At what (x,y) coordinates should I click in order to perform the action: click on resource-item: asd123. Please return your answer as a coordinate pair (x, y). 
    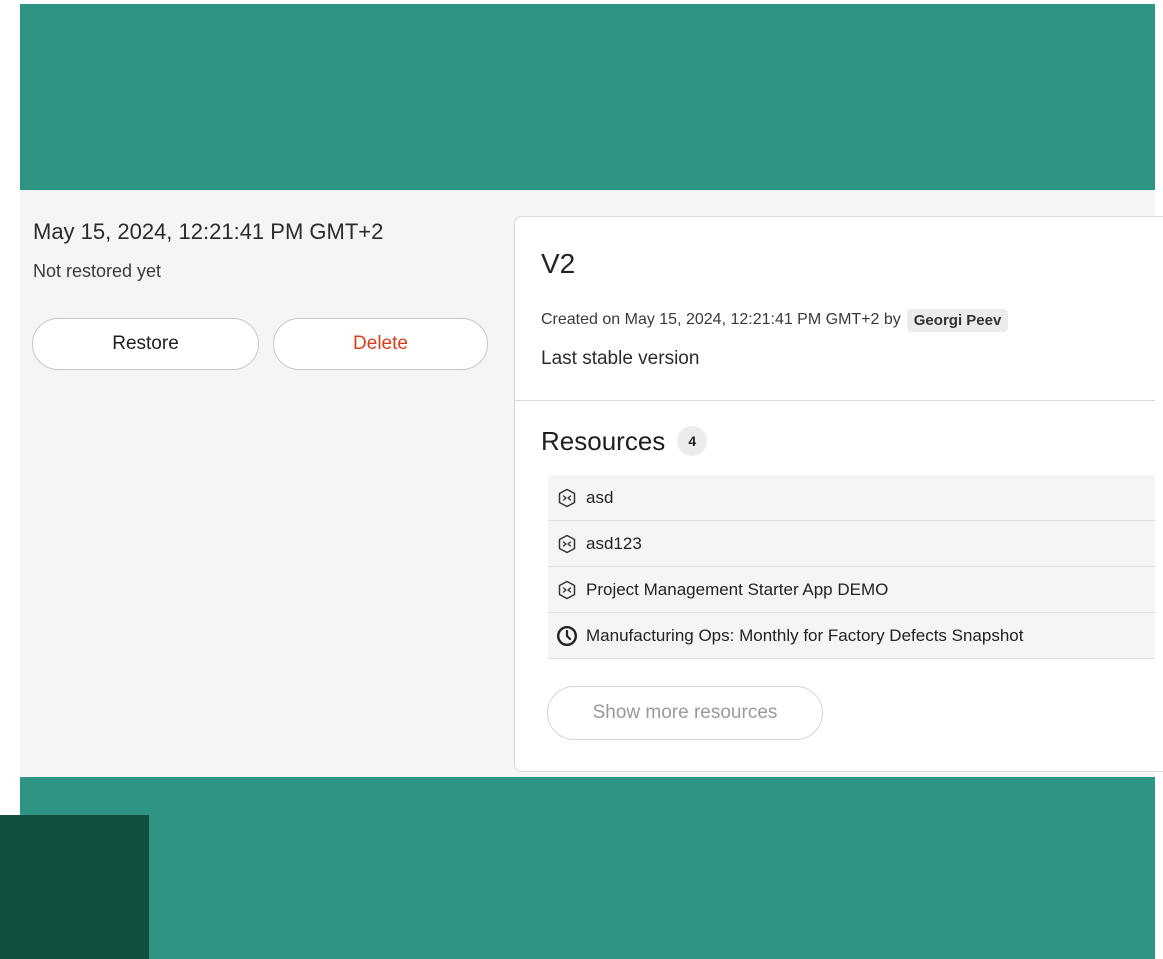
    Looking at the image, I should click on (851, 544).